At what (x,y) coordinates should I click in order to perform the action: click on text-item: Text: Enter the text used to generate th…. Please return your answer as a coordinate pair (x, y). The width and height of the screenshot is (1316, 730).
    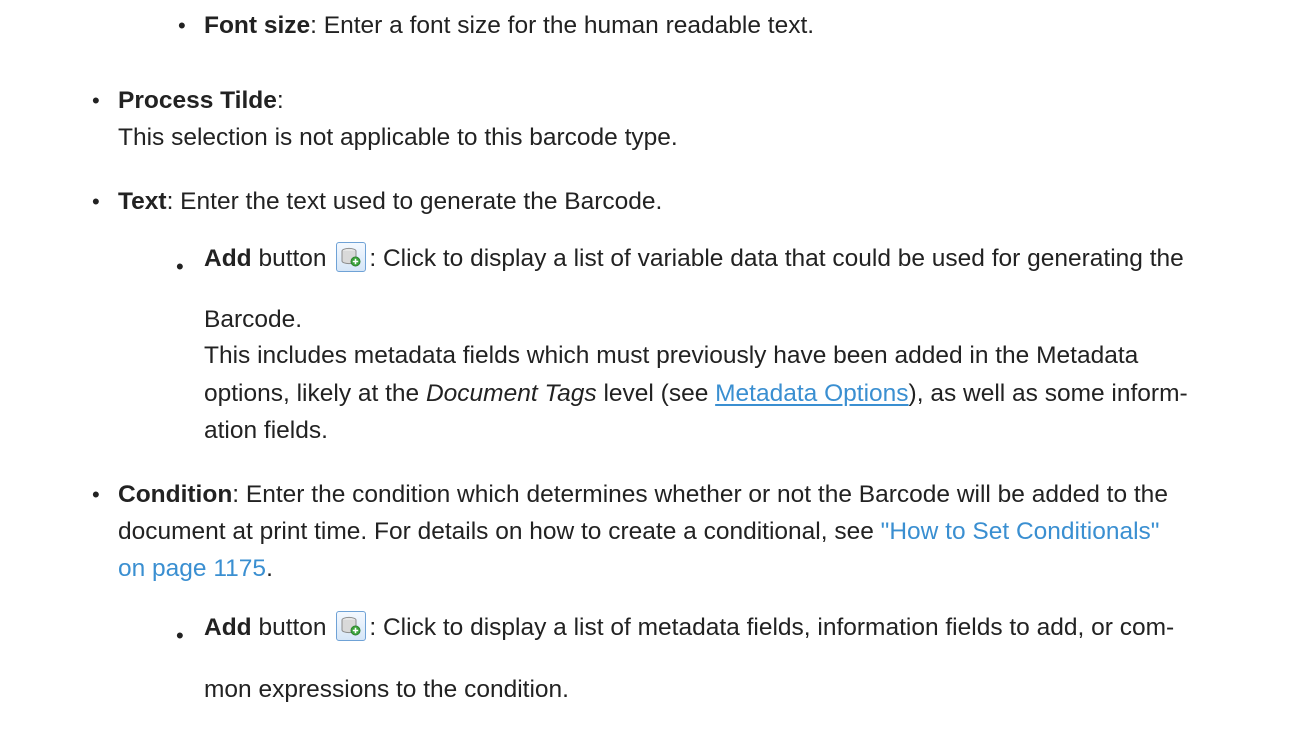
    Looking at the image, I should click on (390, 201).